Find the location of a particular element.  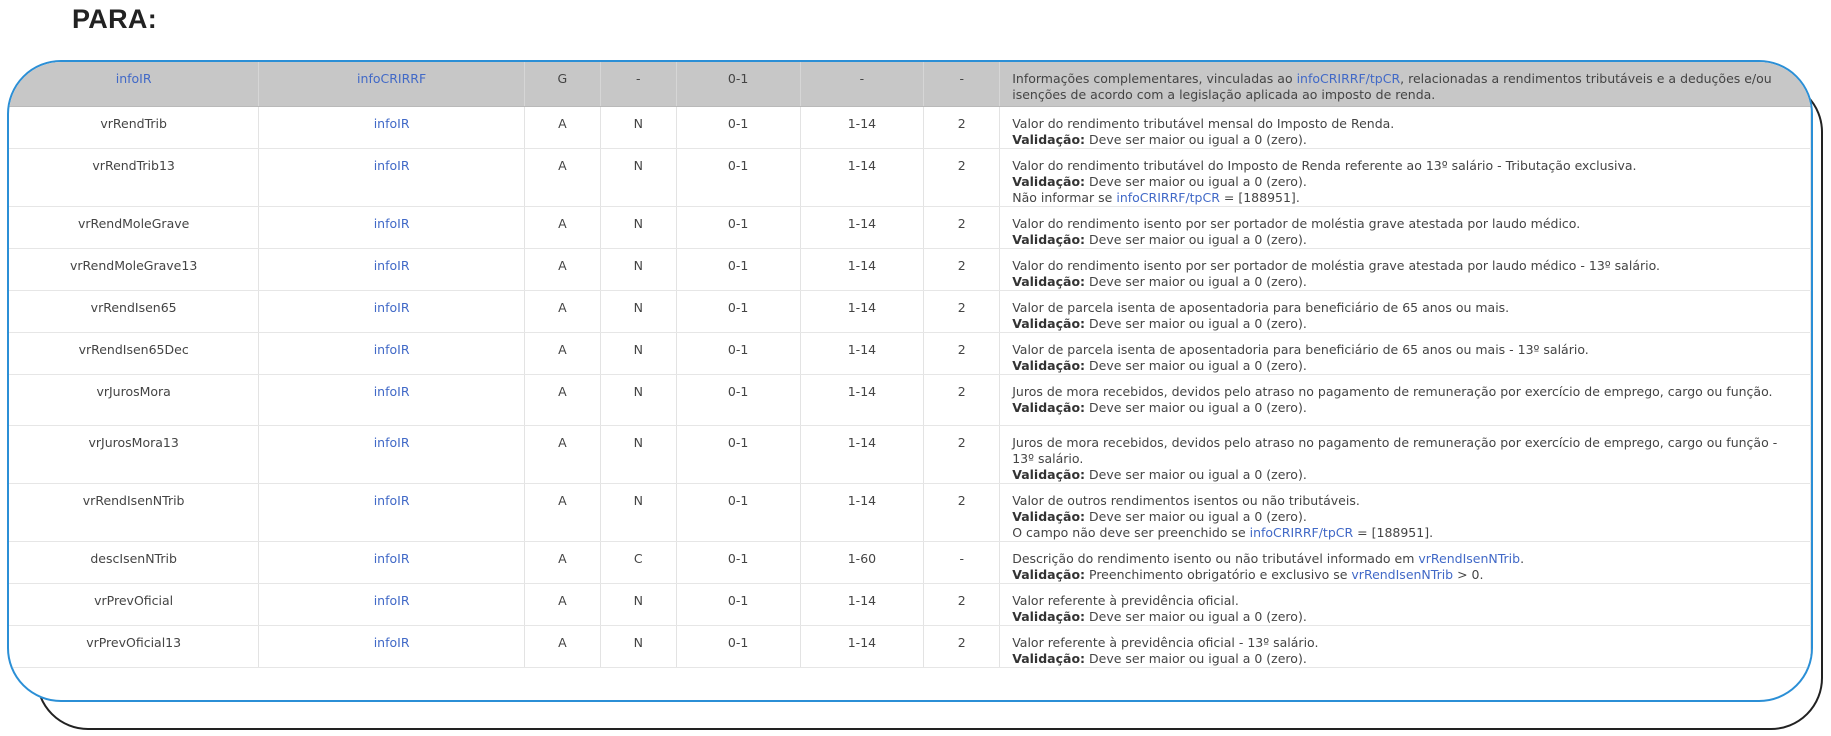

cell-tam: 1-14 is located at coordinates (862, 353).